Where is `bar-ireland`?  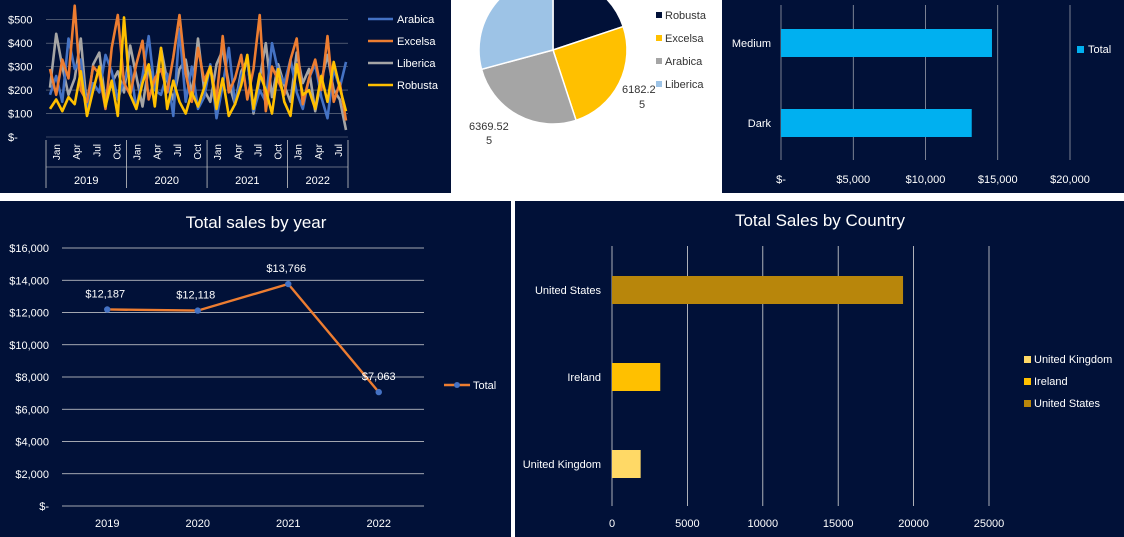
bar-ireland is located at coordinates (636, 377).